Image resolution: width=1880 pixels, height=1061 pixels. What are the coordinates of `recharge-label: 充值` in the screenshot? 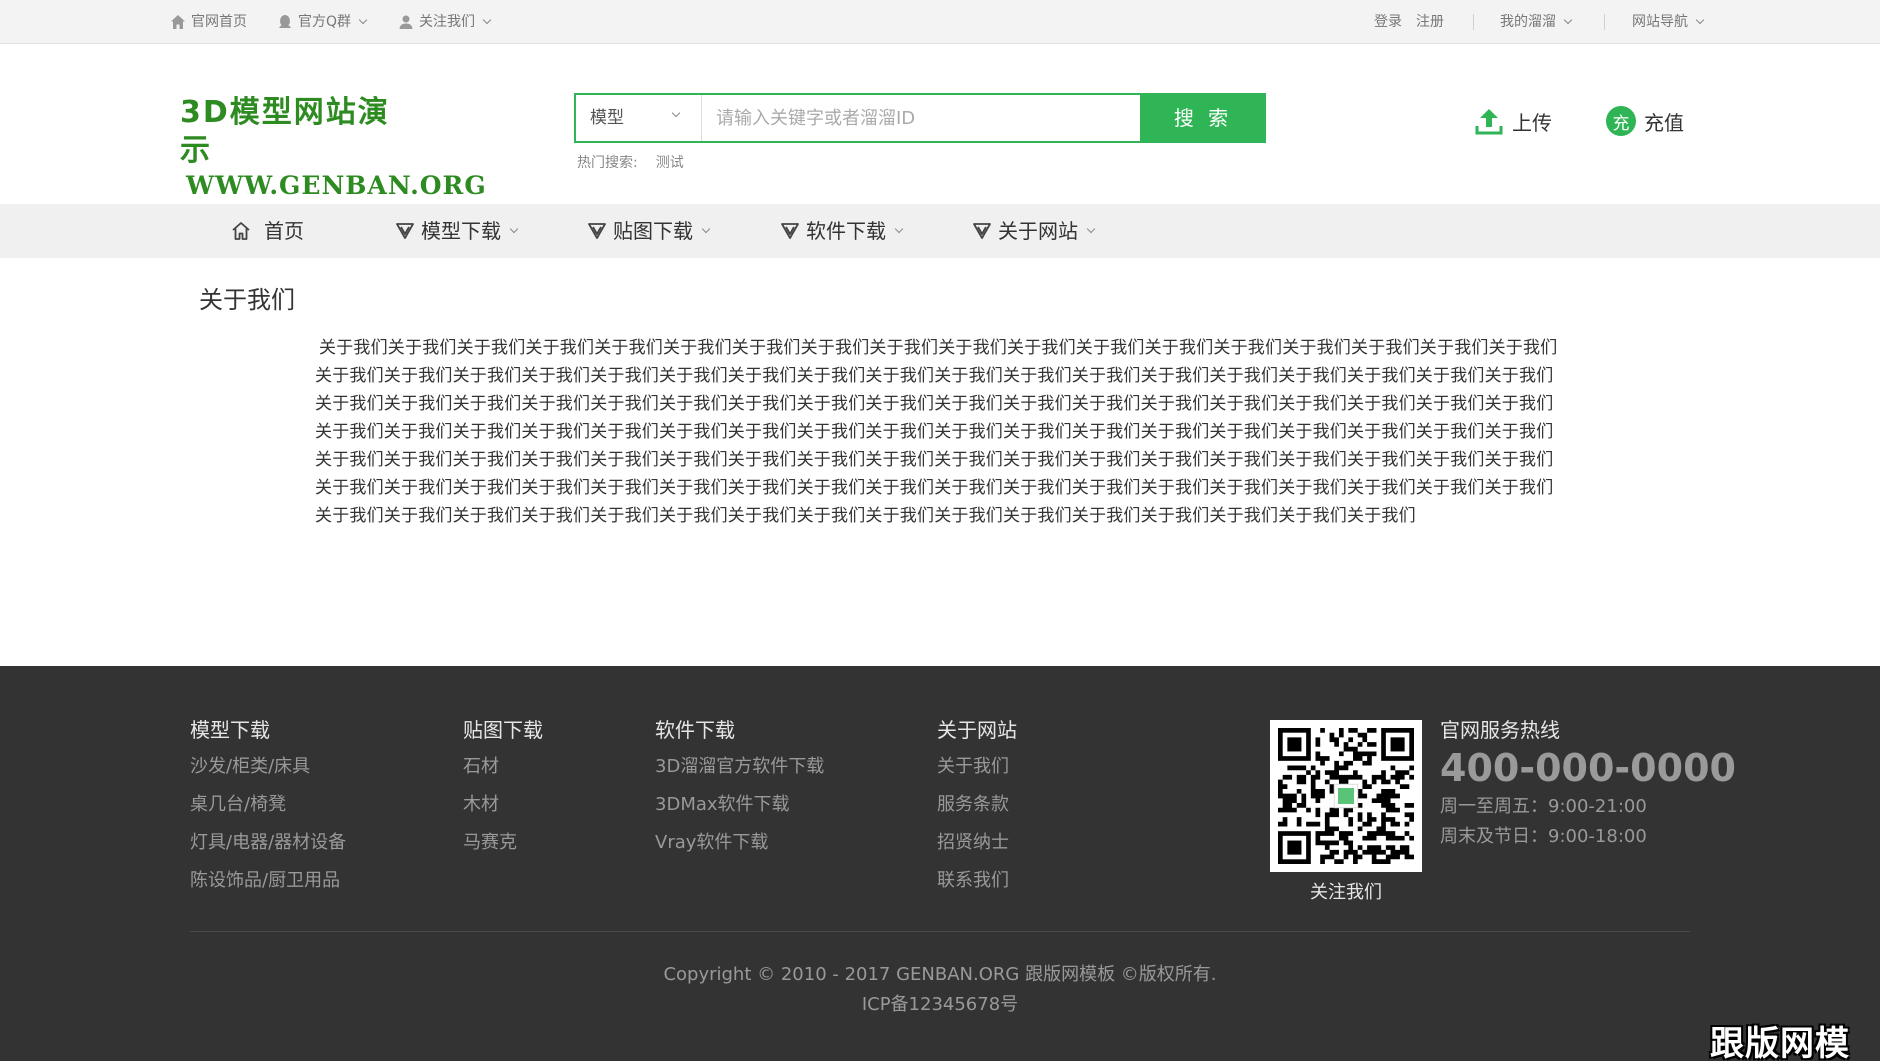 It's located at (1664, 122).